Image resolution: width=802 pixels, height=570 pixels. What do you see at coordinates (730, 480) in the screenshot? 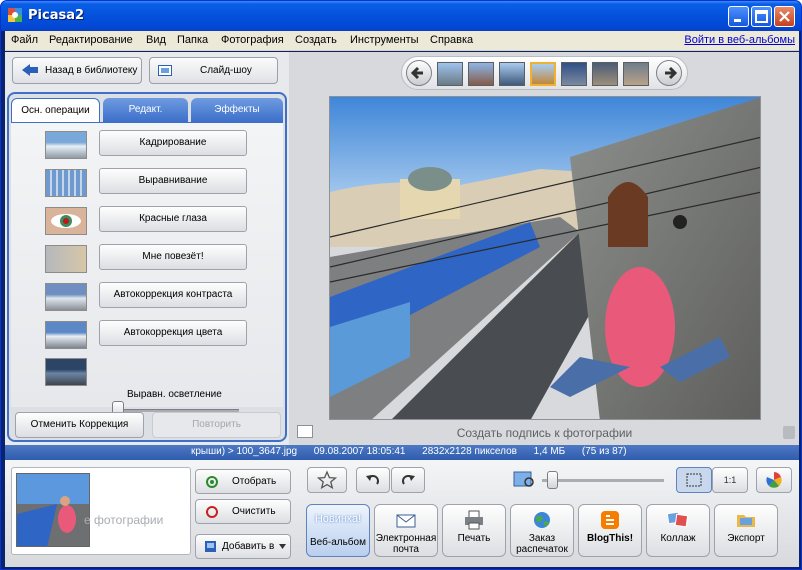
I see `actual-size-button: 1:1` at bounding box center [730, 480].